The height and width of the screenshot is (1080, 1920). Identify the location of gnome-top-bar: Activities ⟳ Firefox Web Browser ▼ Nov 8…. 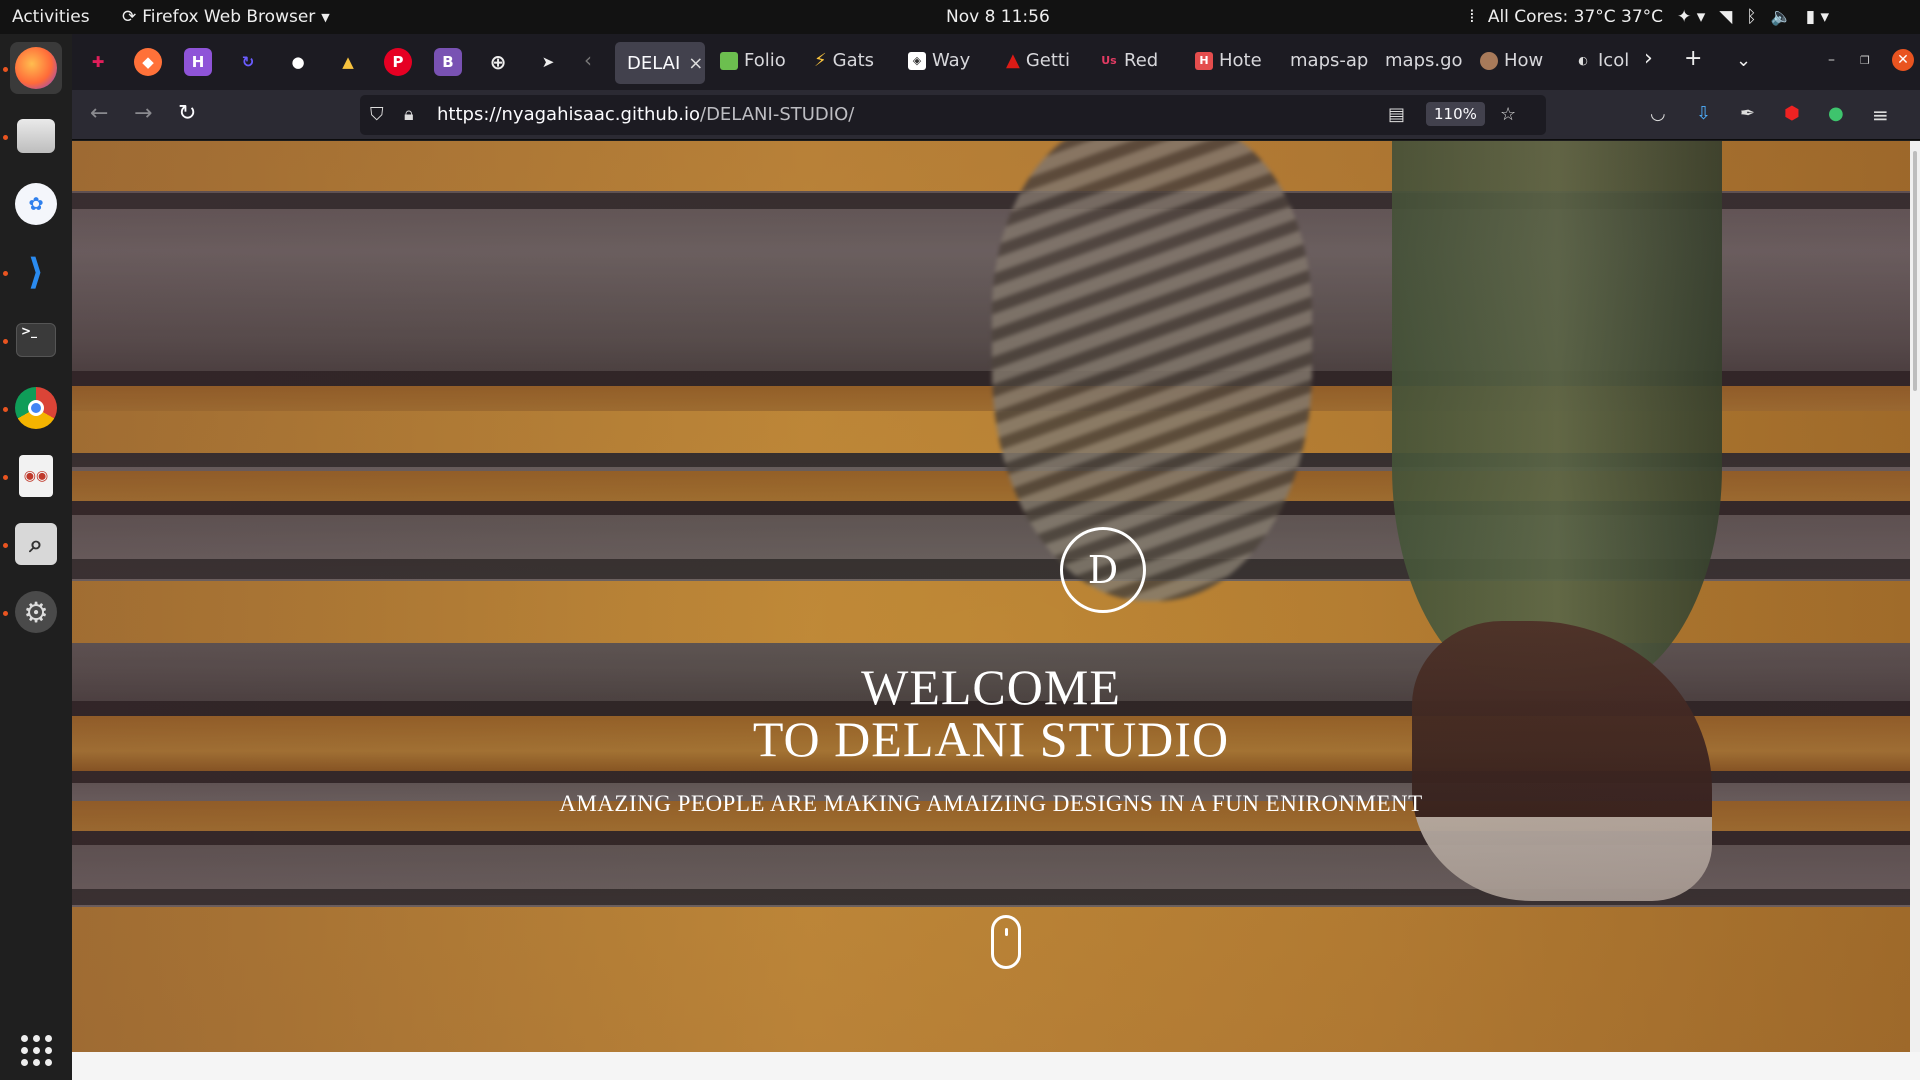
(960, 17).